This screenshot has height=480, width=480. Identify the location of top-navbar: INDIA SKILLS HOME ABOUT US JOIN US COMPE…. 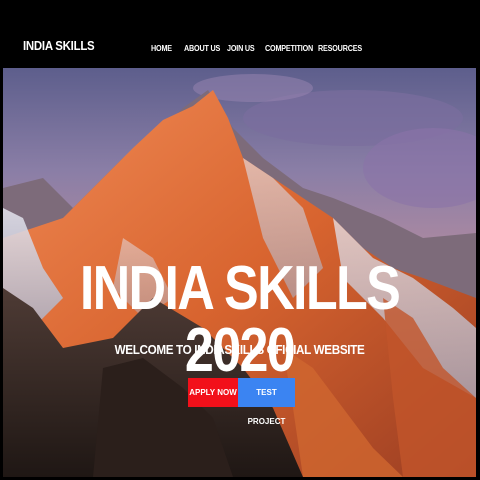
(239, 36).